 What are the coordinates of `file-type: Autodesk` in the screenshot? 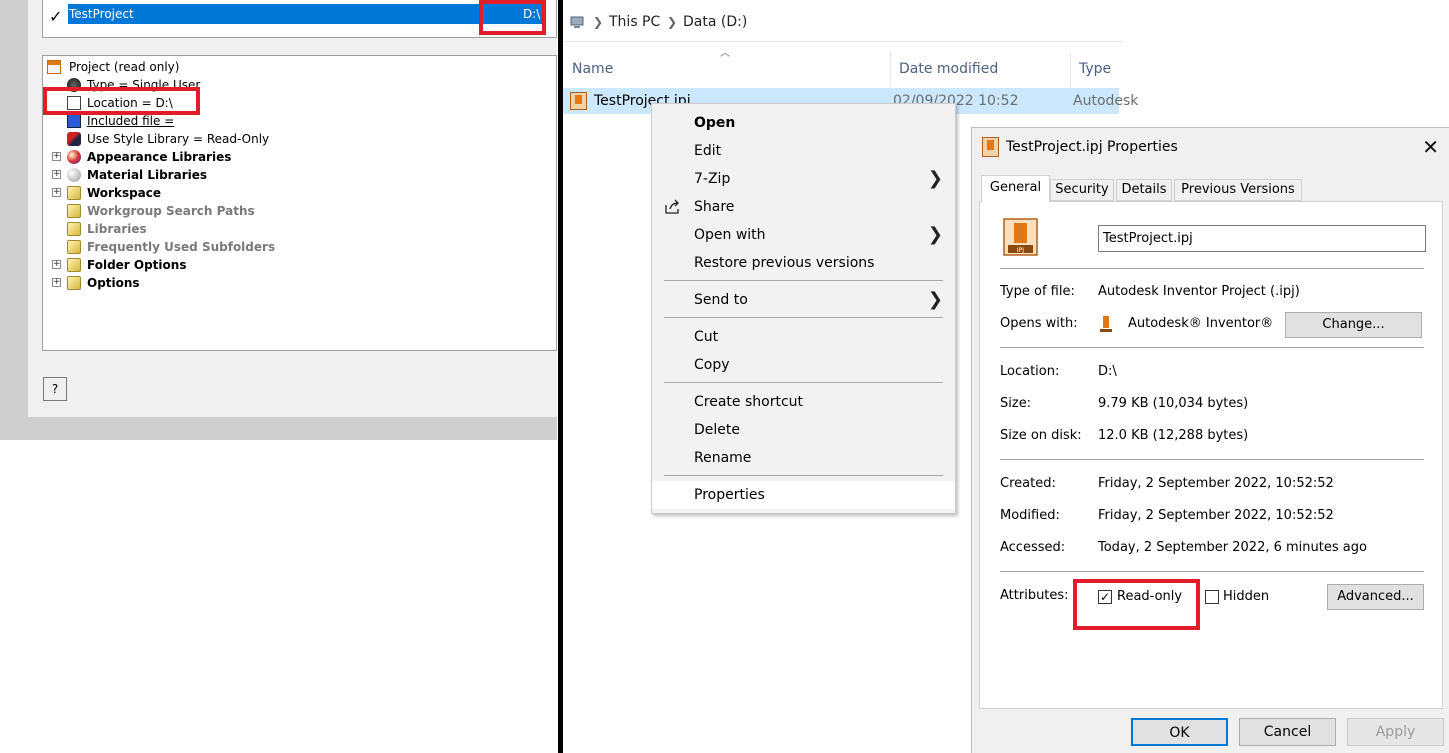 It's located at (1106, 101).